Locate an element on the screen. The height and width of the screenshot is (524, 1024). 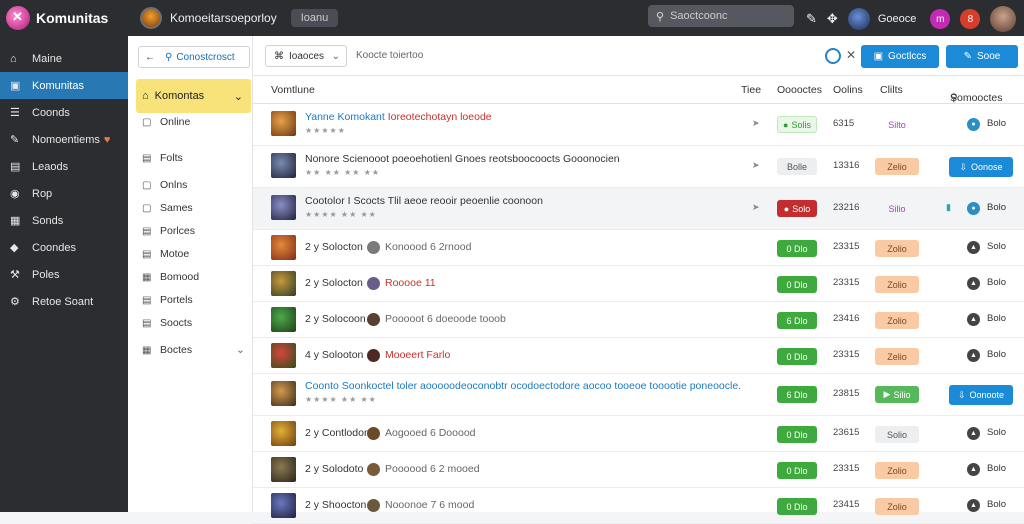
chevron-down-icon: ⌄ is located at coordinates (335, 56).